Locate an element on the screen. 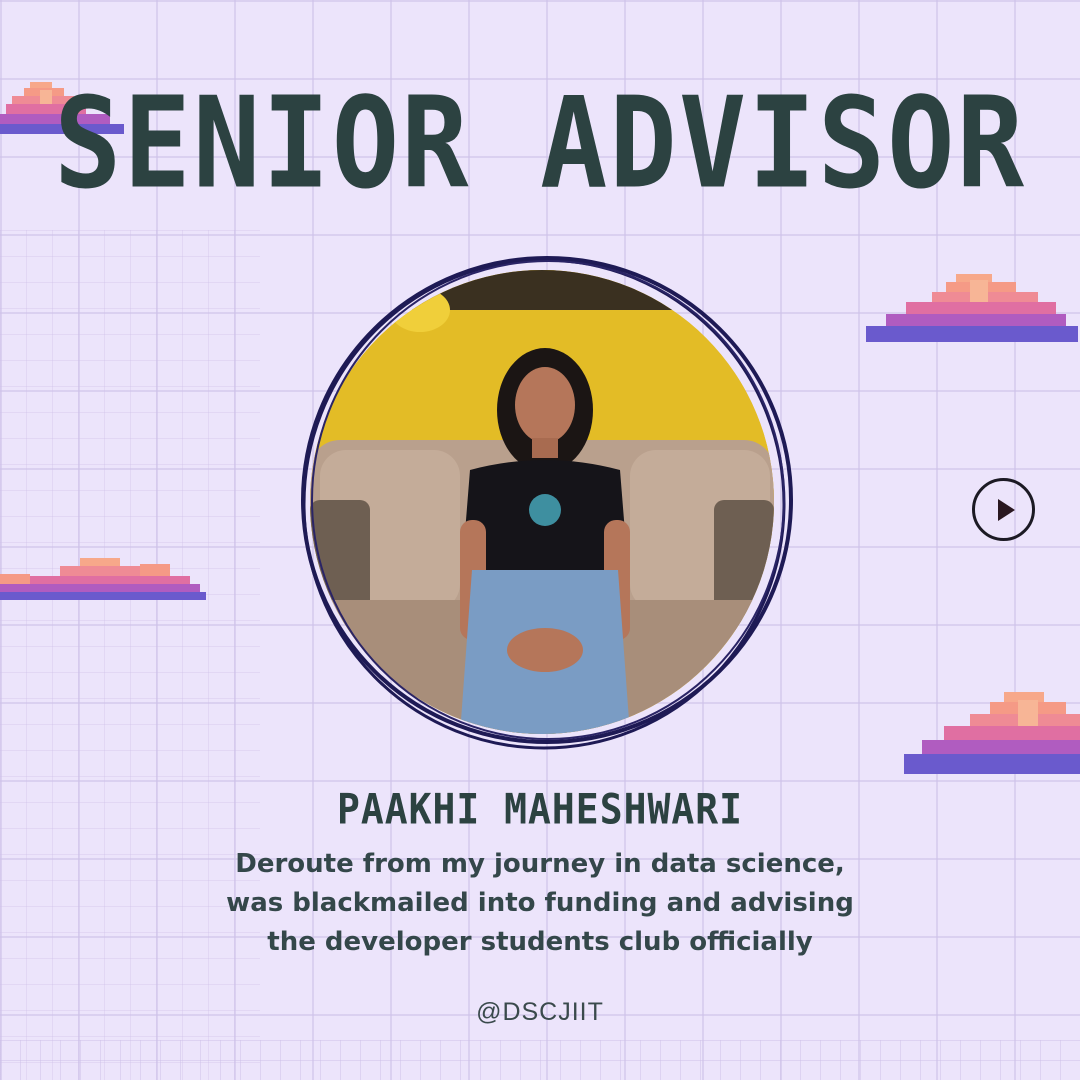  play-button is located at coordinates (1003, 509).